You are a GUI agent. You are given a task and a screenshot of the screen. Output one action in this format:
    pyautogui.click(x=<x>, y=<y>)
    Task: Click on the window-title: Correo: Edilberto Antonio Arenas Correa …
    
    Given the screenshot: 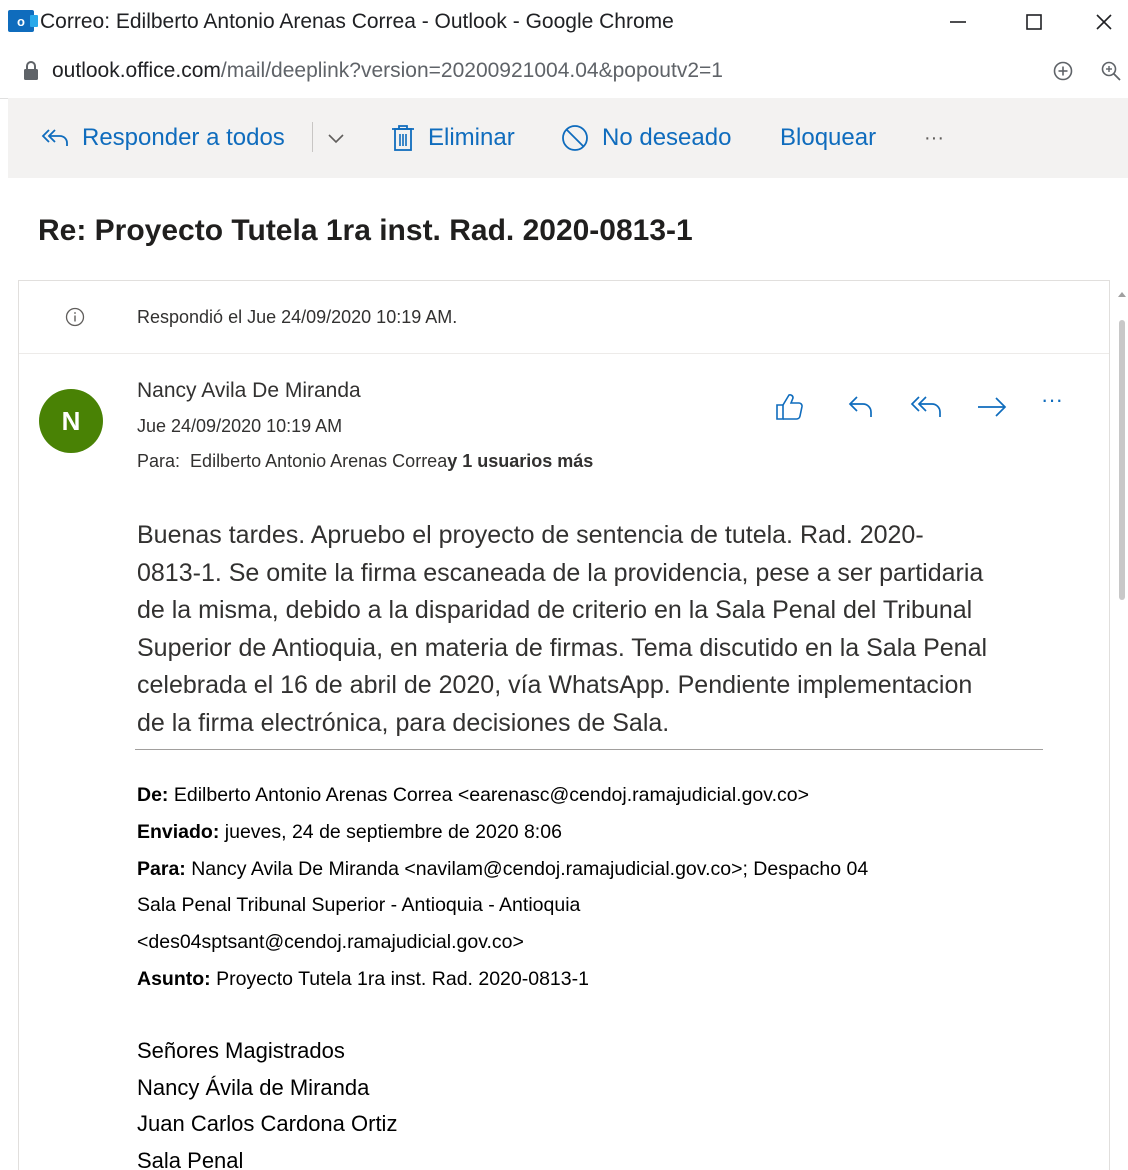 What is the action you would take?
    pyautogui.click(x=357, y=21)
    